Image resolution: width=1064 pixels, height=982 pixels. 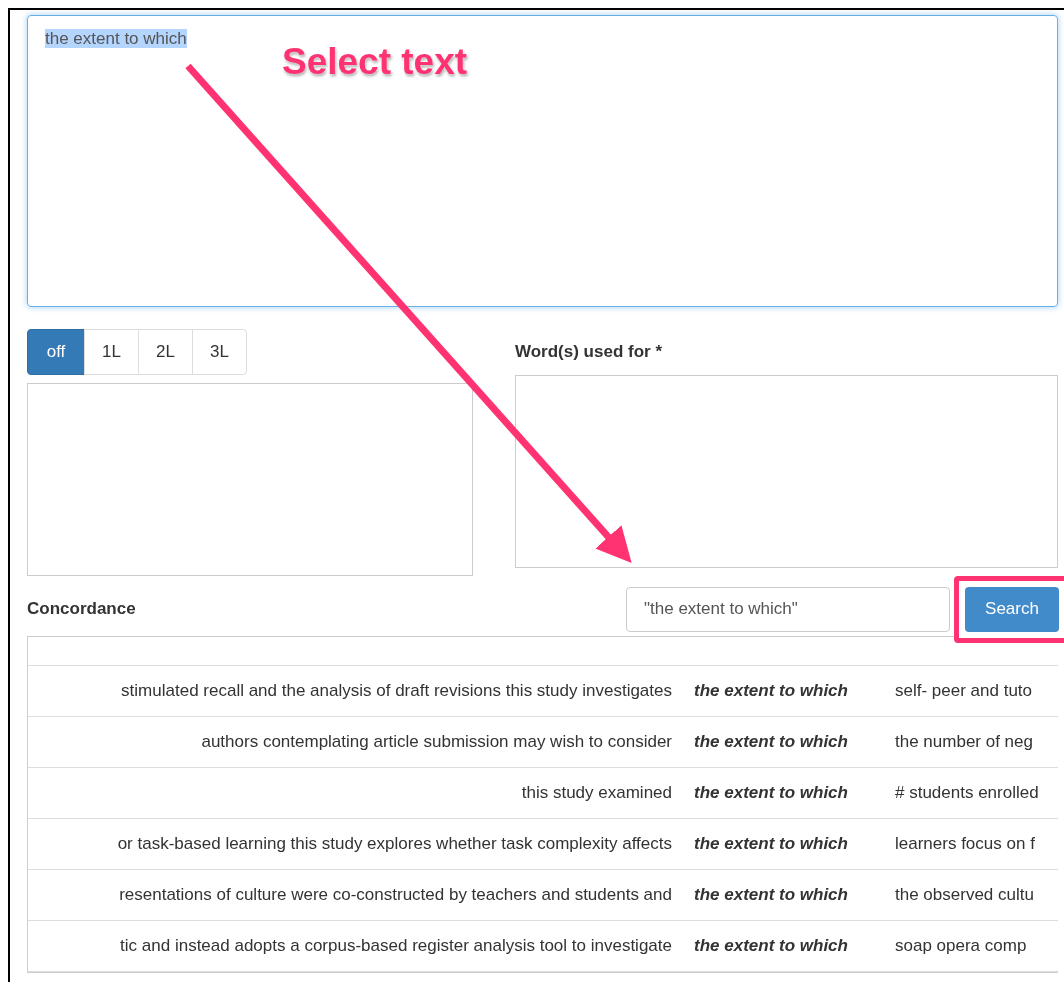 I want to click on field-label: Word(s) used for *, so click(x=589, y=352).